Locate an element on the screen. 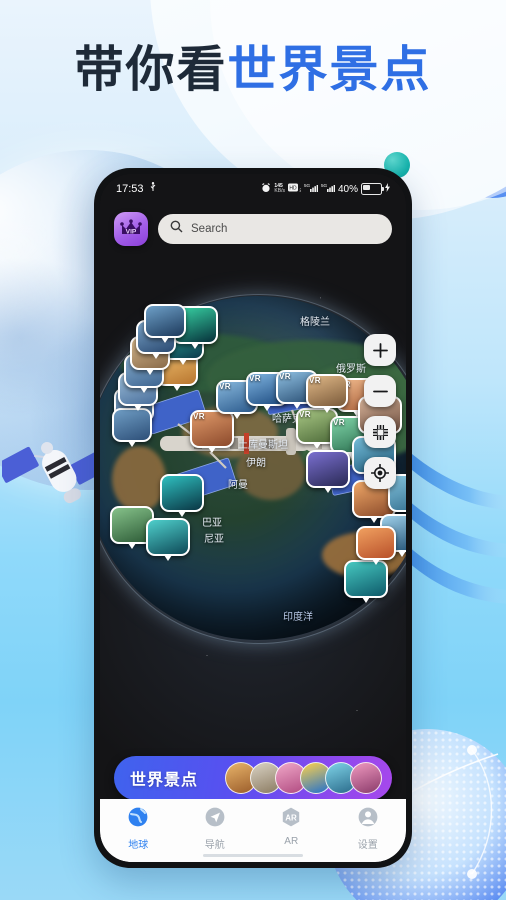 This screenshot has height=900, width=506. minus-icon is located at coordinates (380, 391).